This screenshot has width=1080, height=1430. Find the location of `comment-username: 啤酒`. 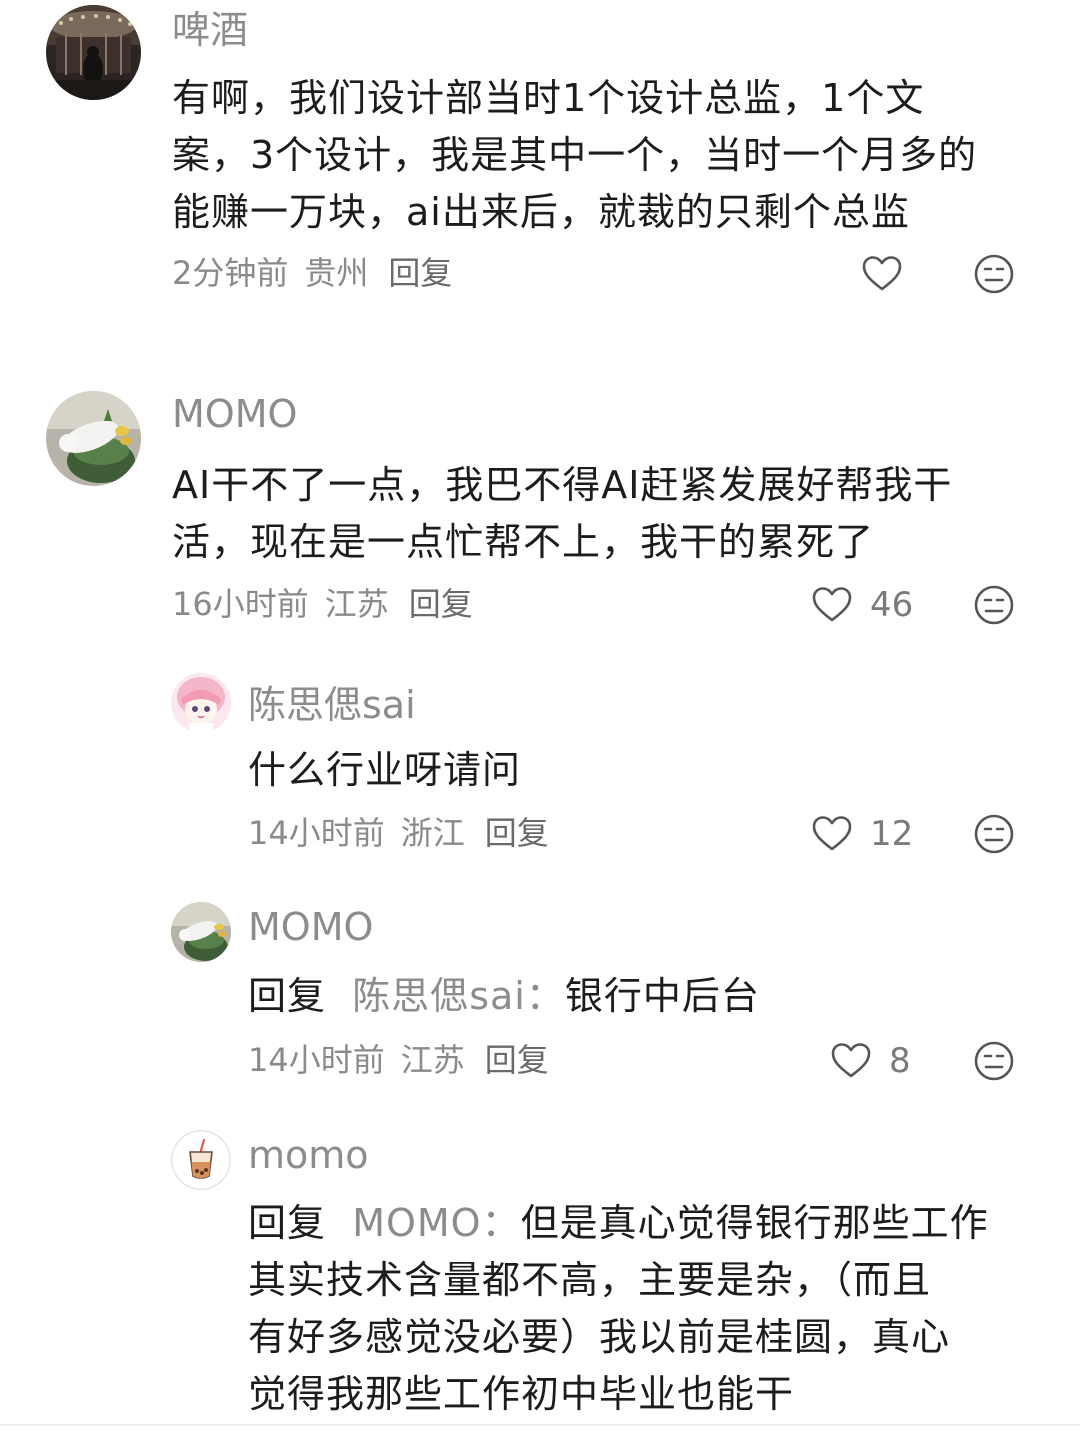

comment-username: 啤酒 is located at coordinates (210, 30).